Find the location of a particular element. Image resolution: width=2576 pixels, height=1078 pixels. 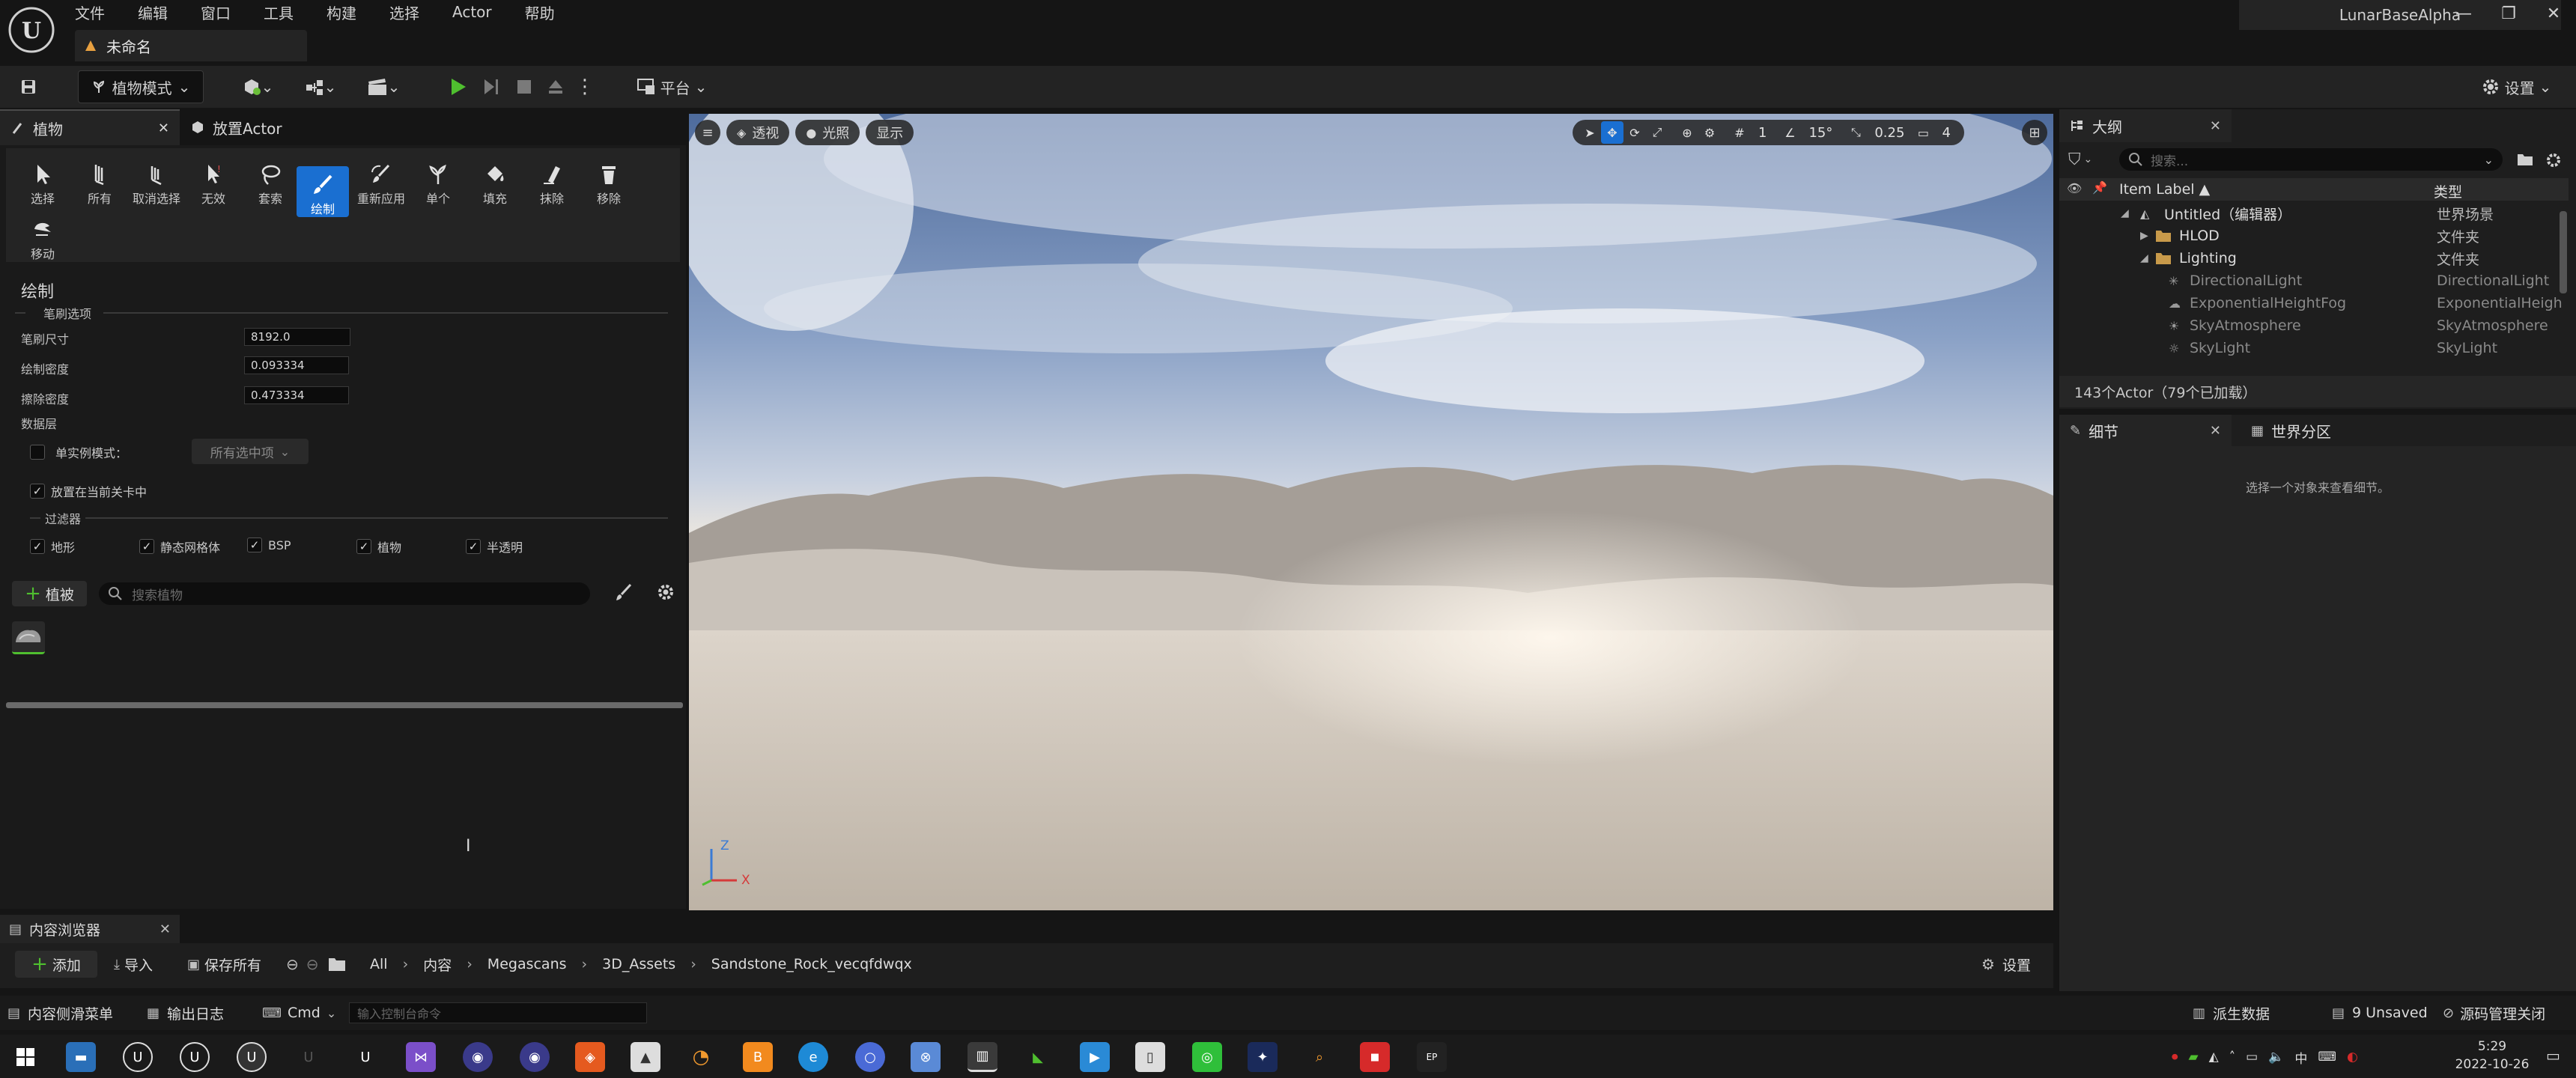

tool-invalid: ! 无效 is located at coordinates (213, 181).